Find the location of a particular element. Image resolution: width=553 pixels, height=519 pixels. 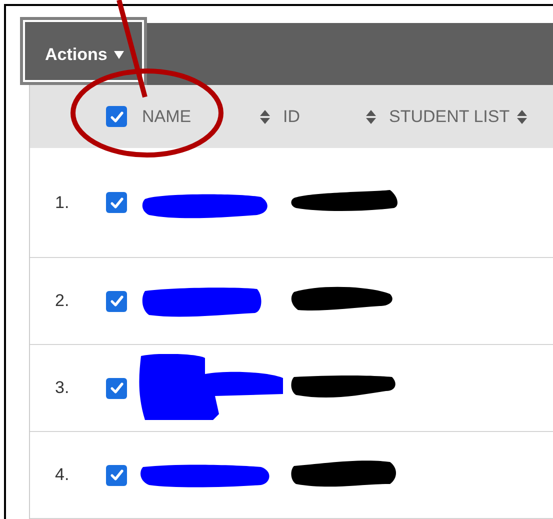

row-number: 3. is located at coordinates (62, 388).